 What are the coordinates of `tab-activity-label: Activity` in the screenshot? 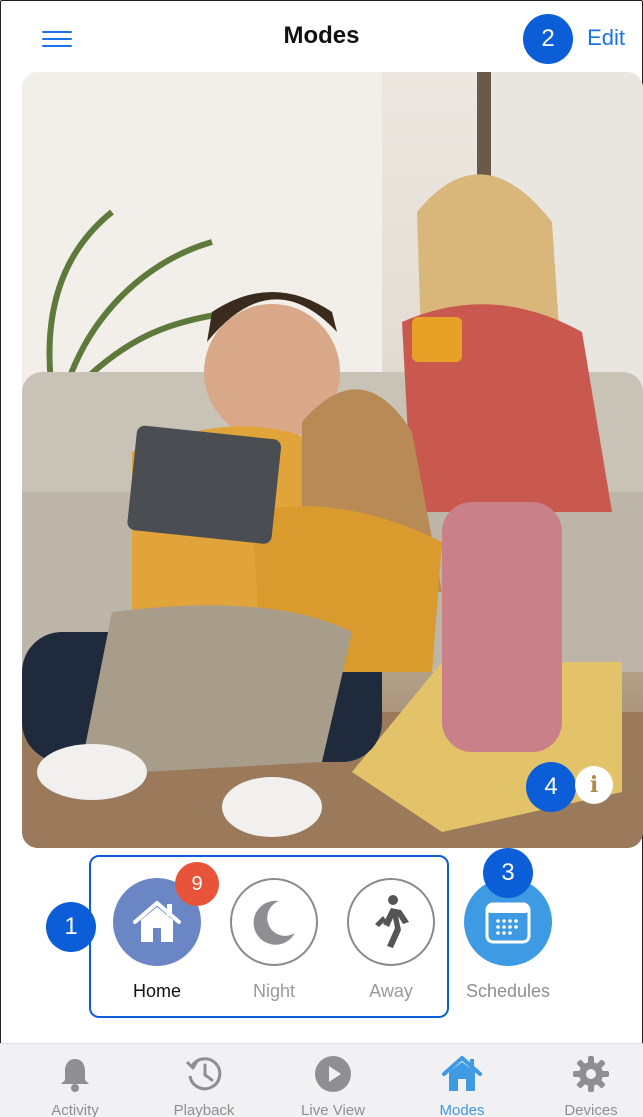 It's located at (75, 1109).